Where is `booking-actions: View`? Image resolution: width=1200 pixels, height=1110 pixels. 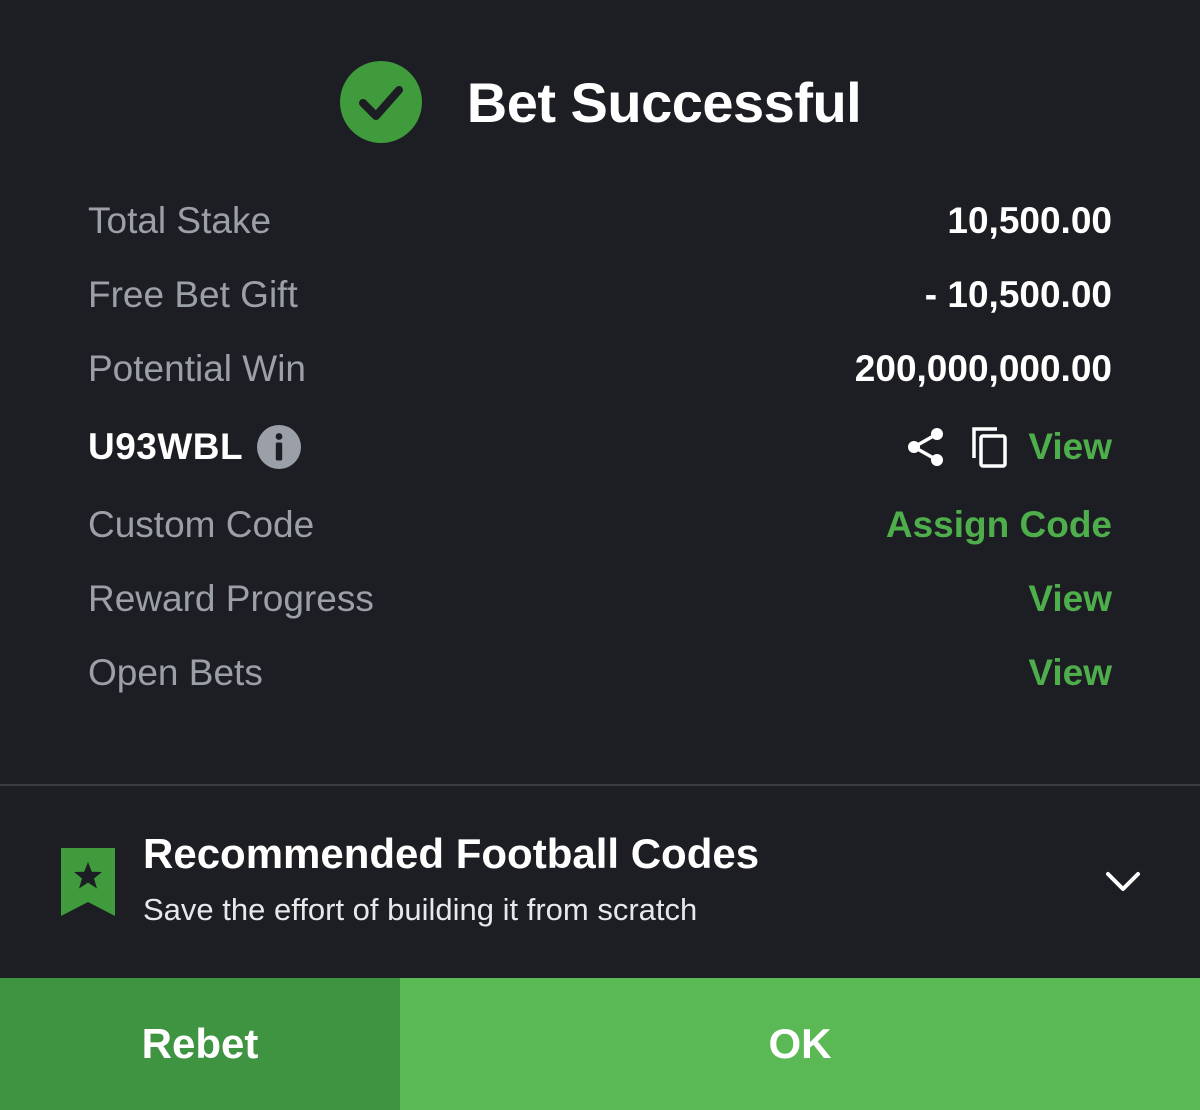
booking-actions: View is located at coordinates (1008, 447).